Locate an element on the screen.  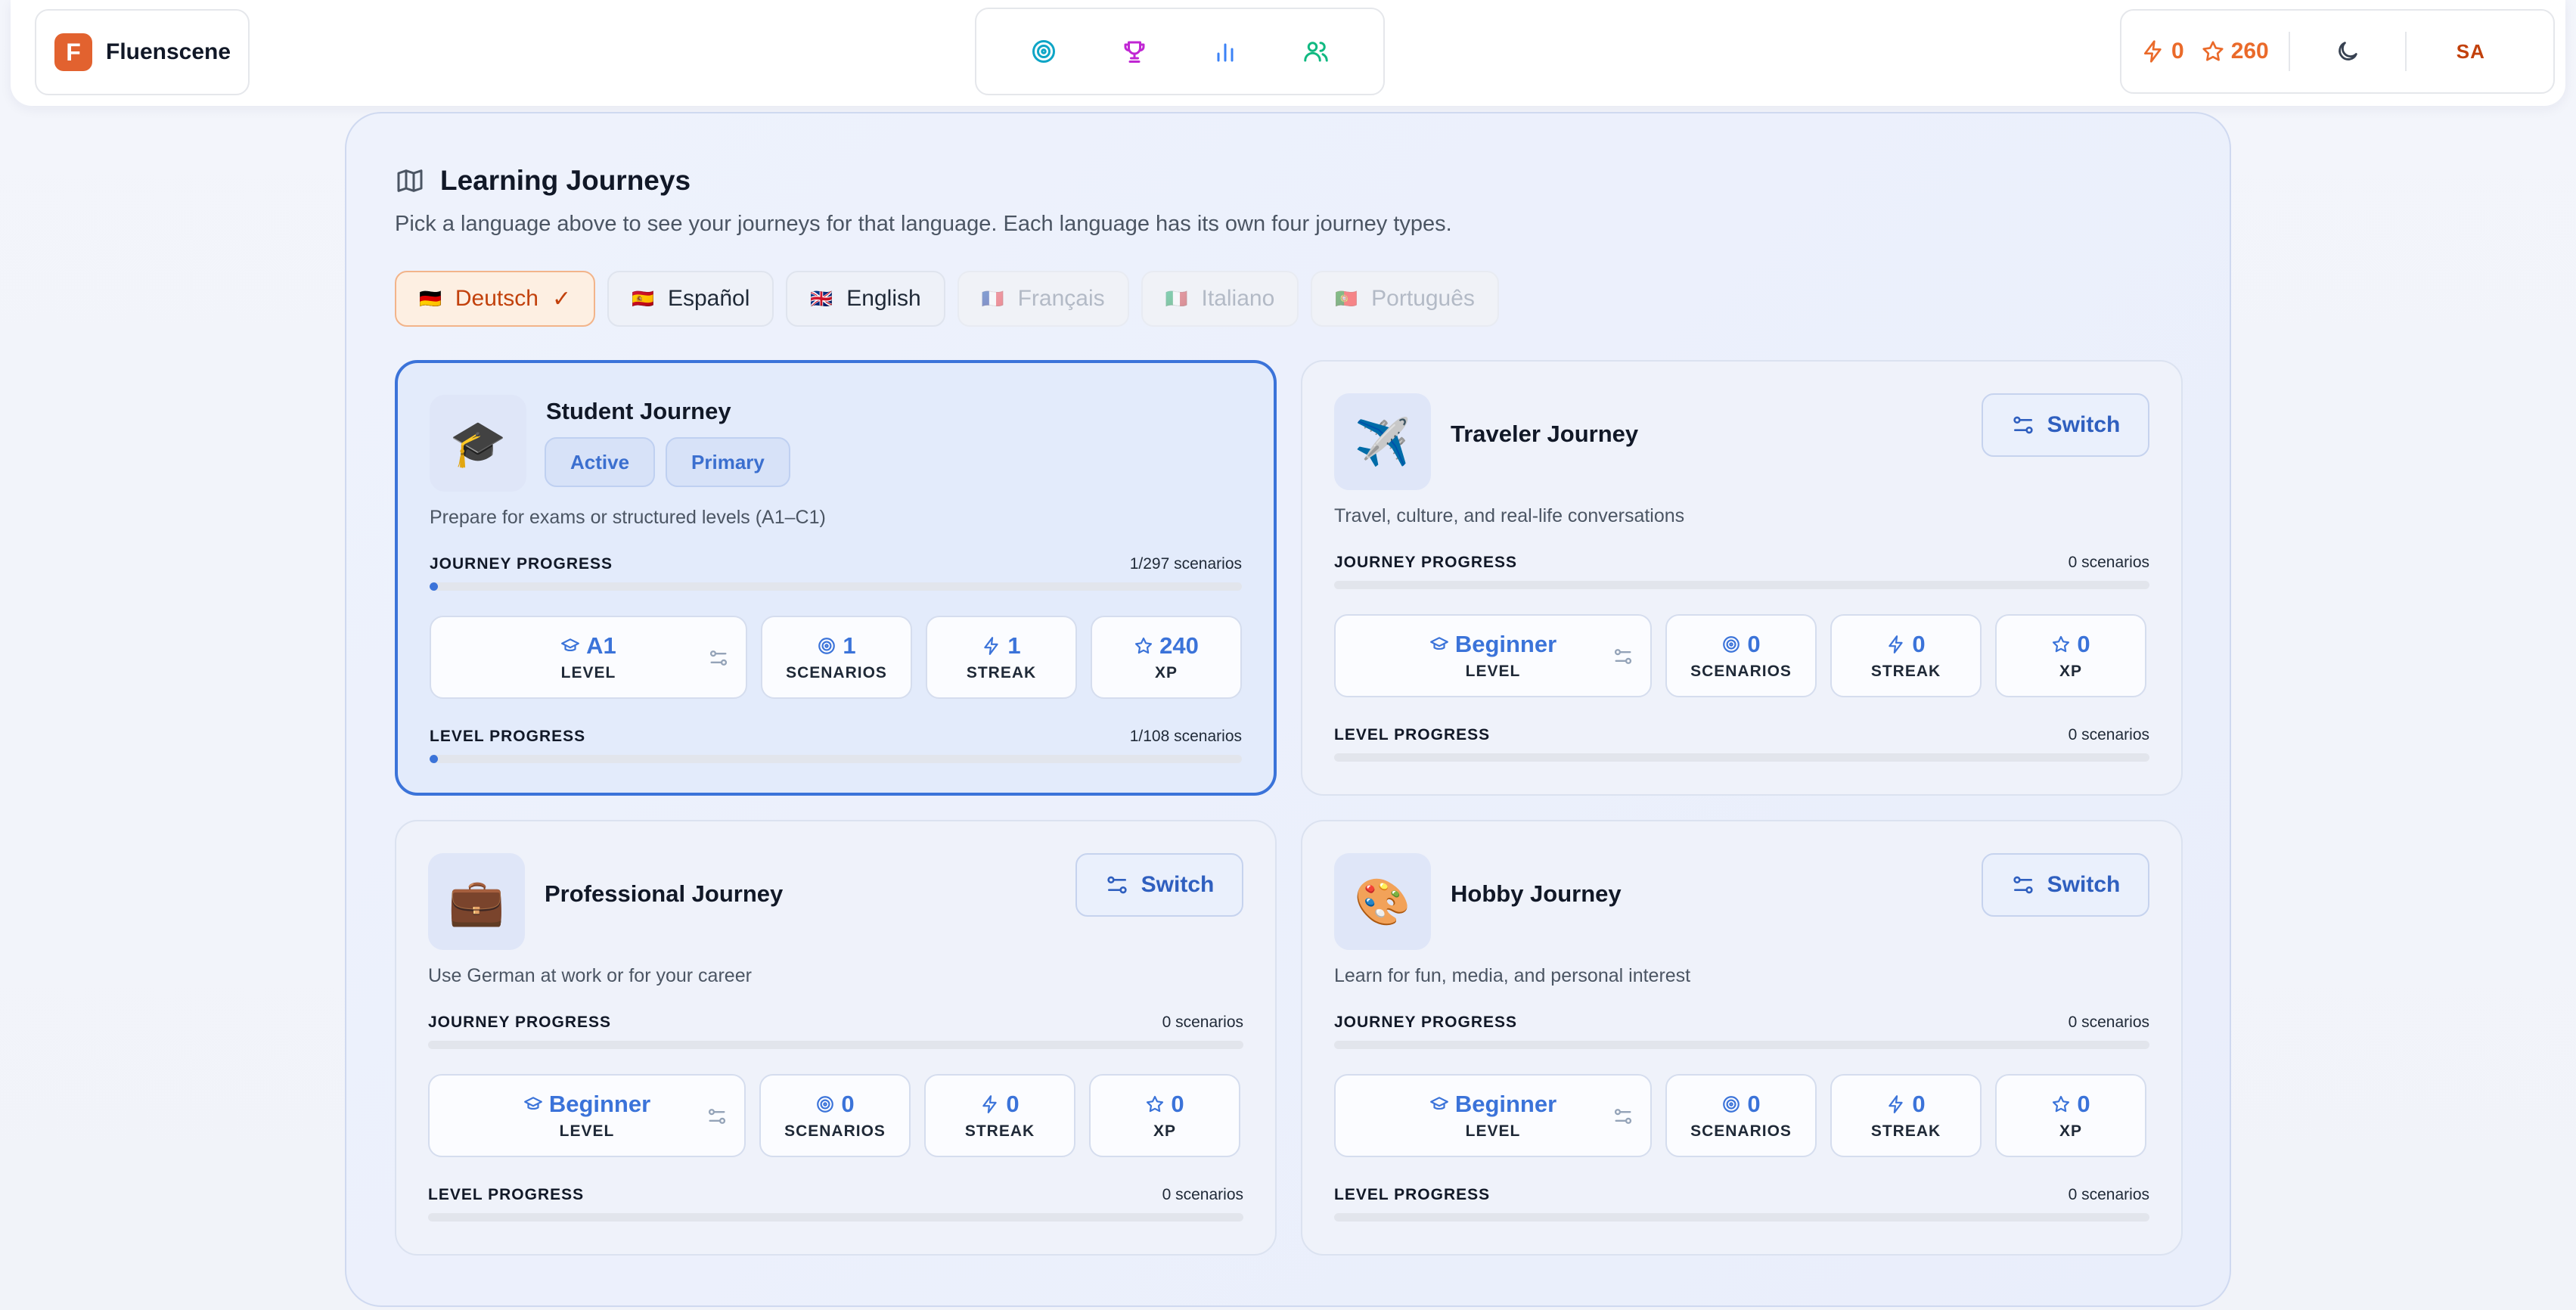
palette-icon: 🎨 is located at coordinates (1382, 901).